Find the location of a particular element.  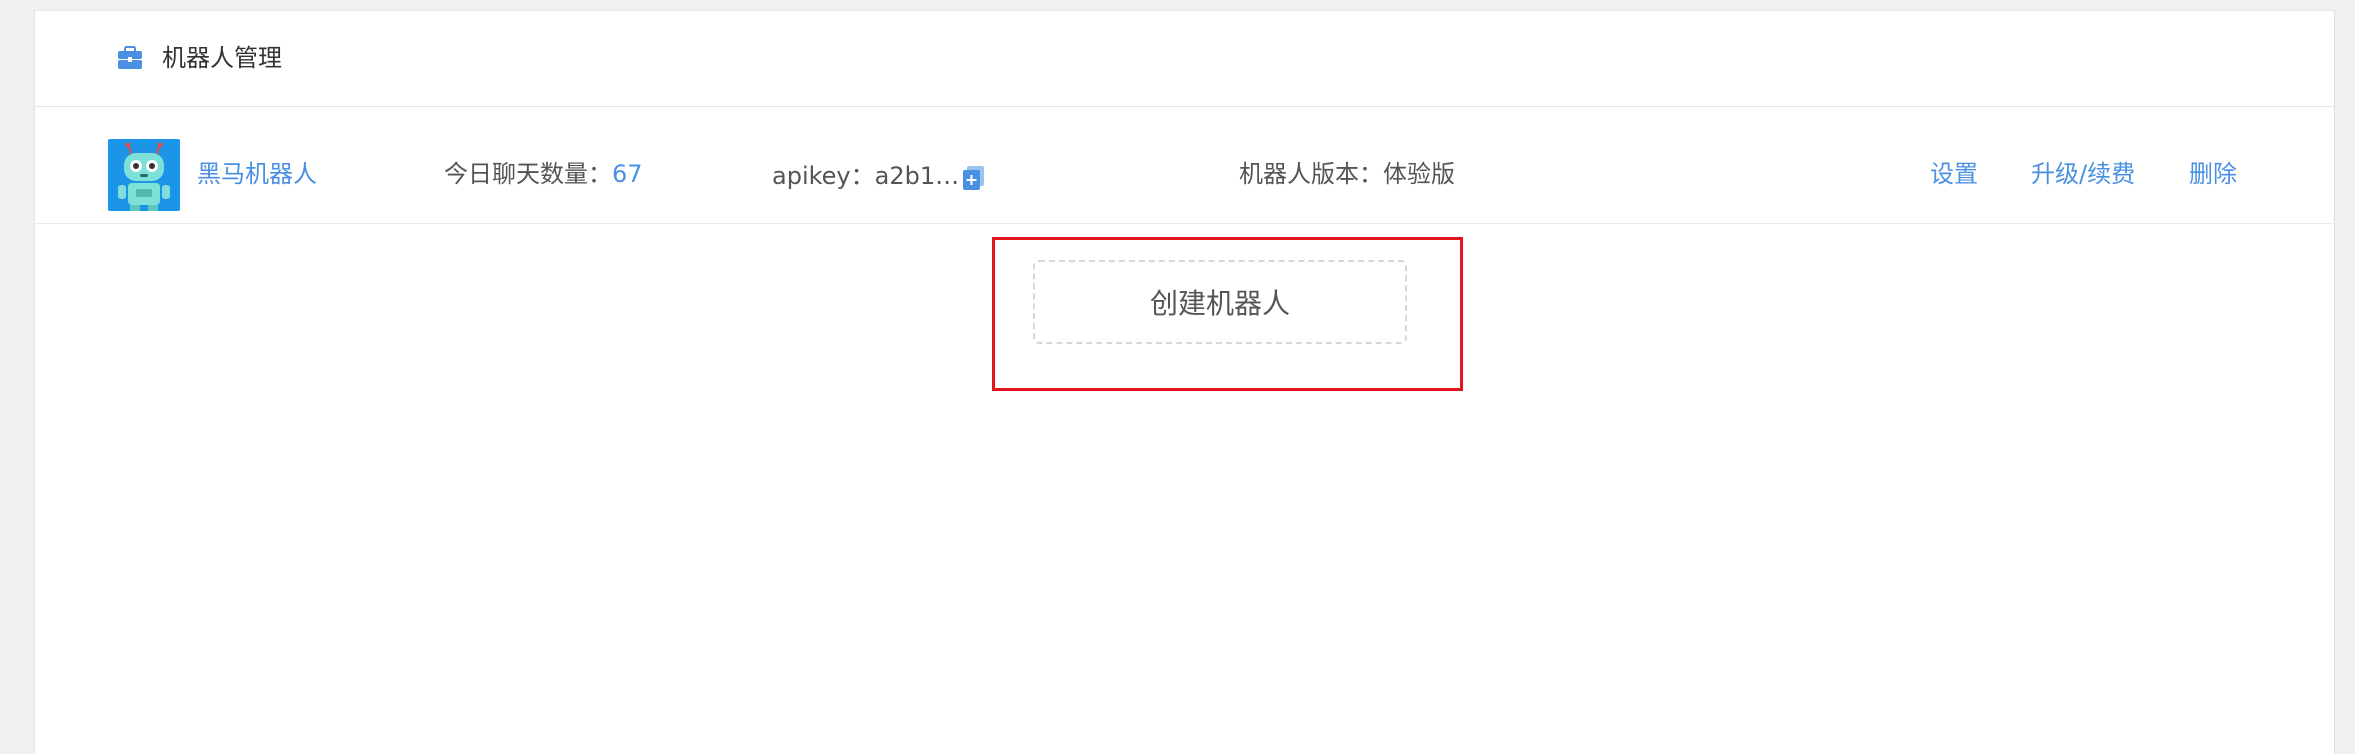

chat-count: 今日聊天数量：67 is located at coordinates (543, 174).